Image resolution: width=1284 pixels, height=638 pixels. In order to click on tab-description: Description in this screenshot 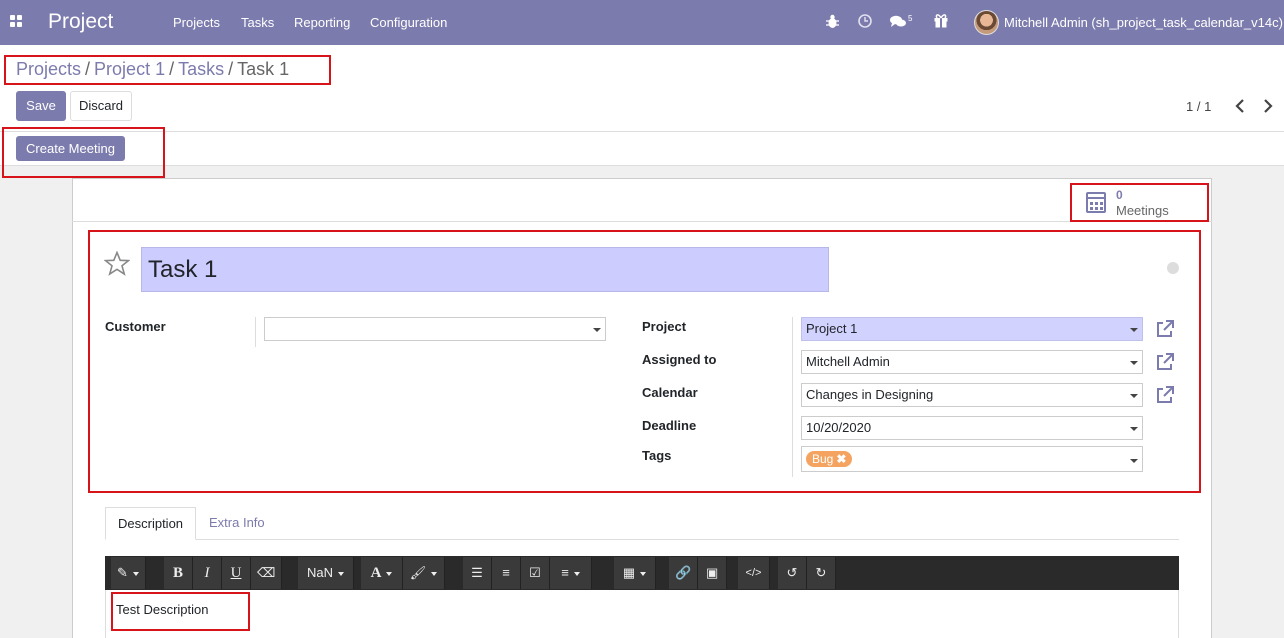, I will do `click(151, 523)`.